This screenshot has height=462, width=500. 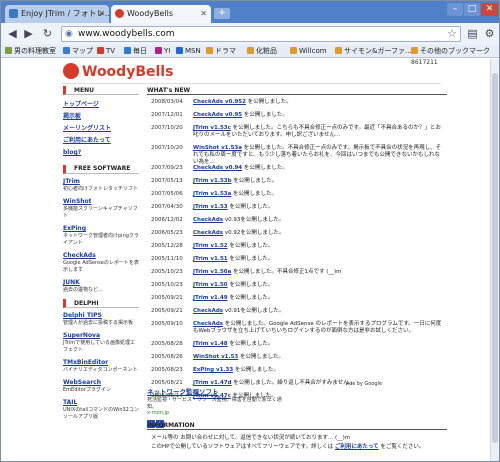 What do you see at coordinates (101, 336) in the screenshot?
I see `delphi-link: SuperNova` at bounding box center [101, 336].